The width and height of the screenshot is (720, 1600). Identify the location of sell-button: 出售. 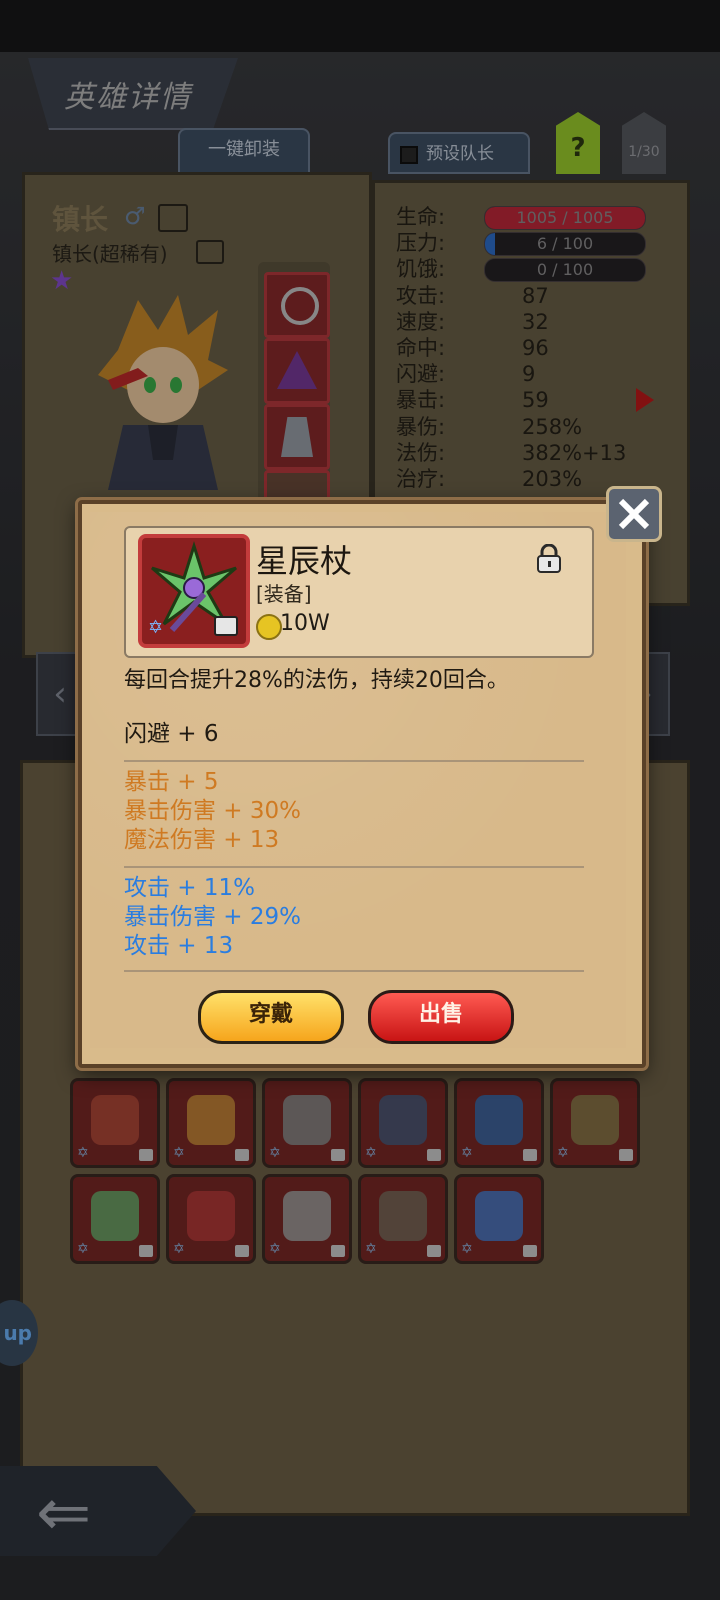
(441, 1017).